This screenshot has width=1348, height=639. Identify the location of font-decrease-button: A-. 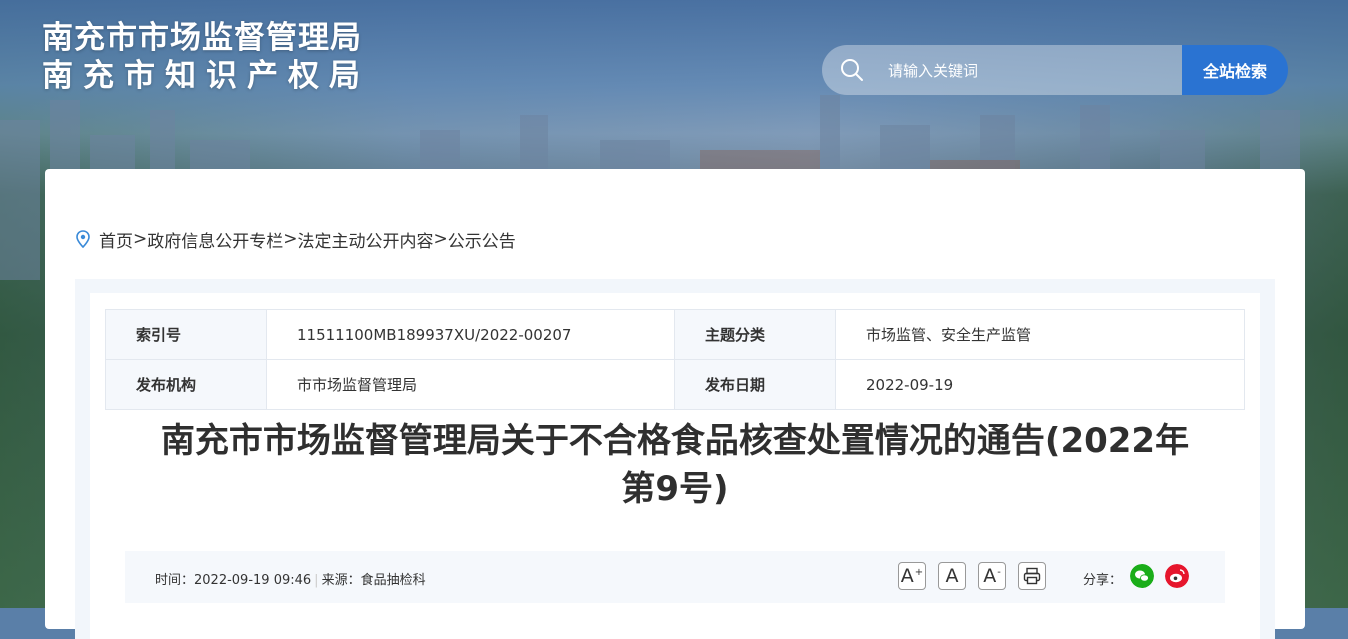
(992, 576).